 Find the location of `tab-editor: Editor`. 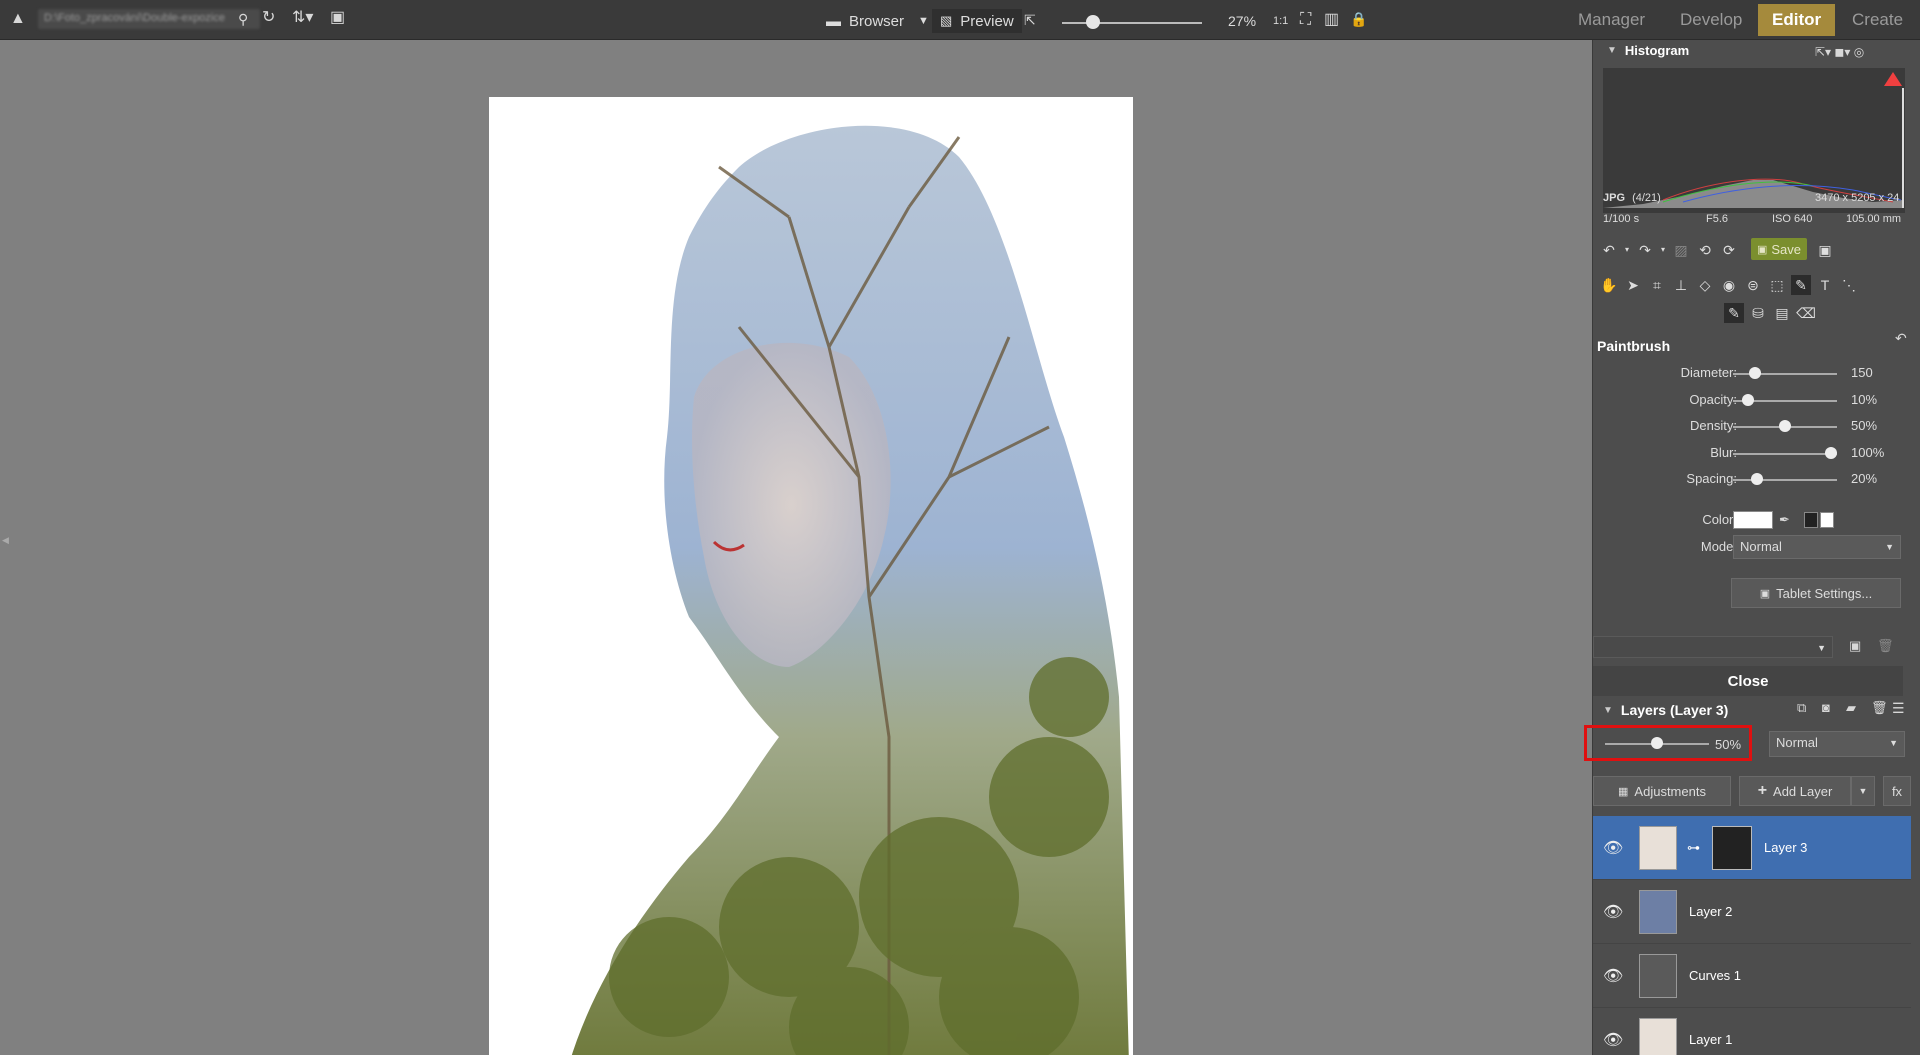

tab-editor: Editor is located at coordinates (1797, 20).